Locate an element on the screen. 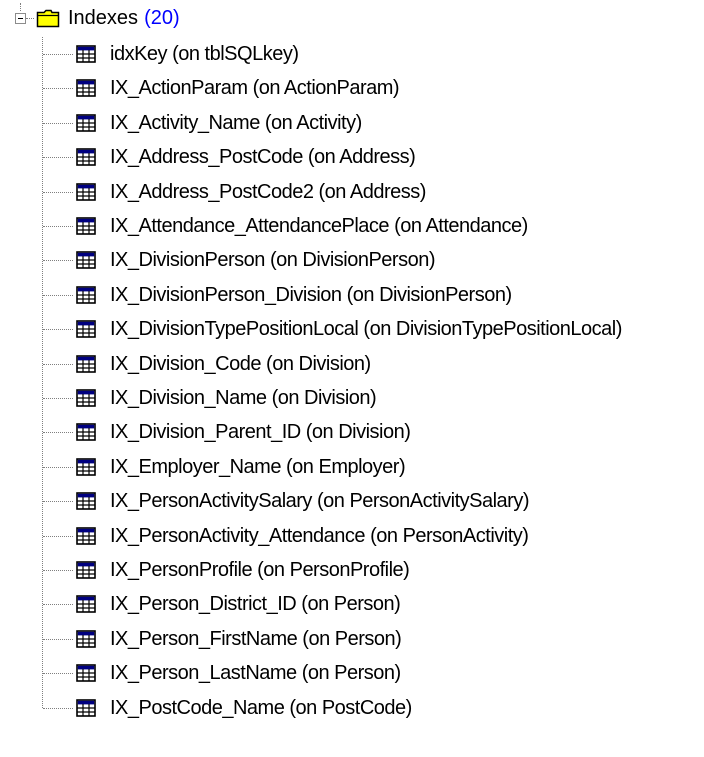 The width and height of the screenshot is (704, 757). tree-node-index: IX_DivisionPerson (on DivisionPerson) is located at coordinates (352, 260).